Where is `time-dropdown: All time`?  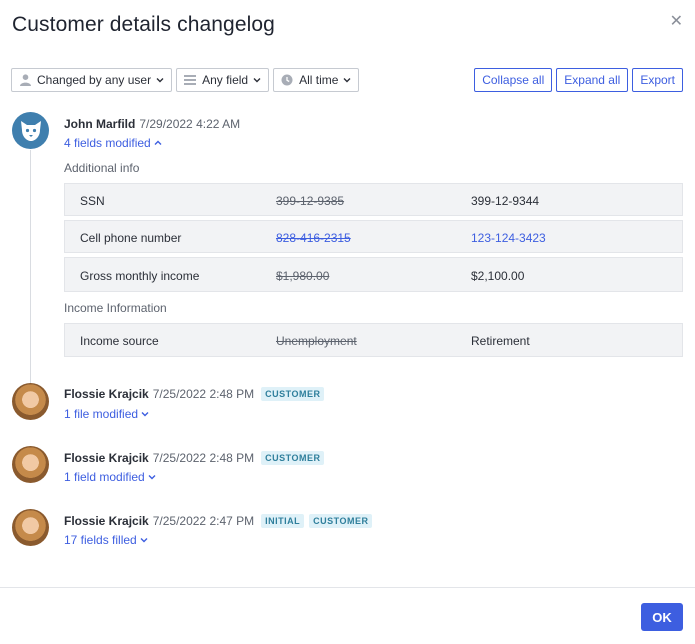
time-dropdown: All time is located at coordinates (316, 80).